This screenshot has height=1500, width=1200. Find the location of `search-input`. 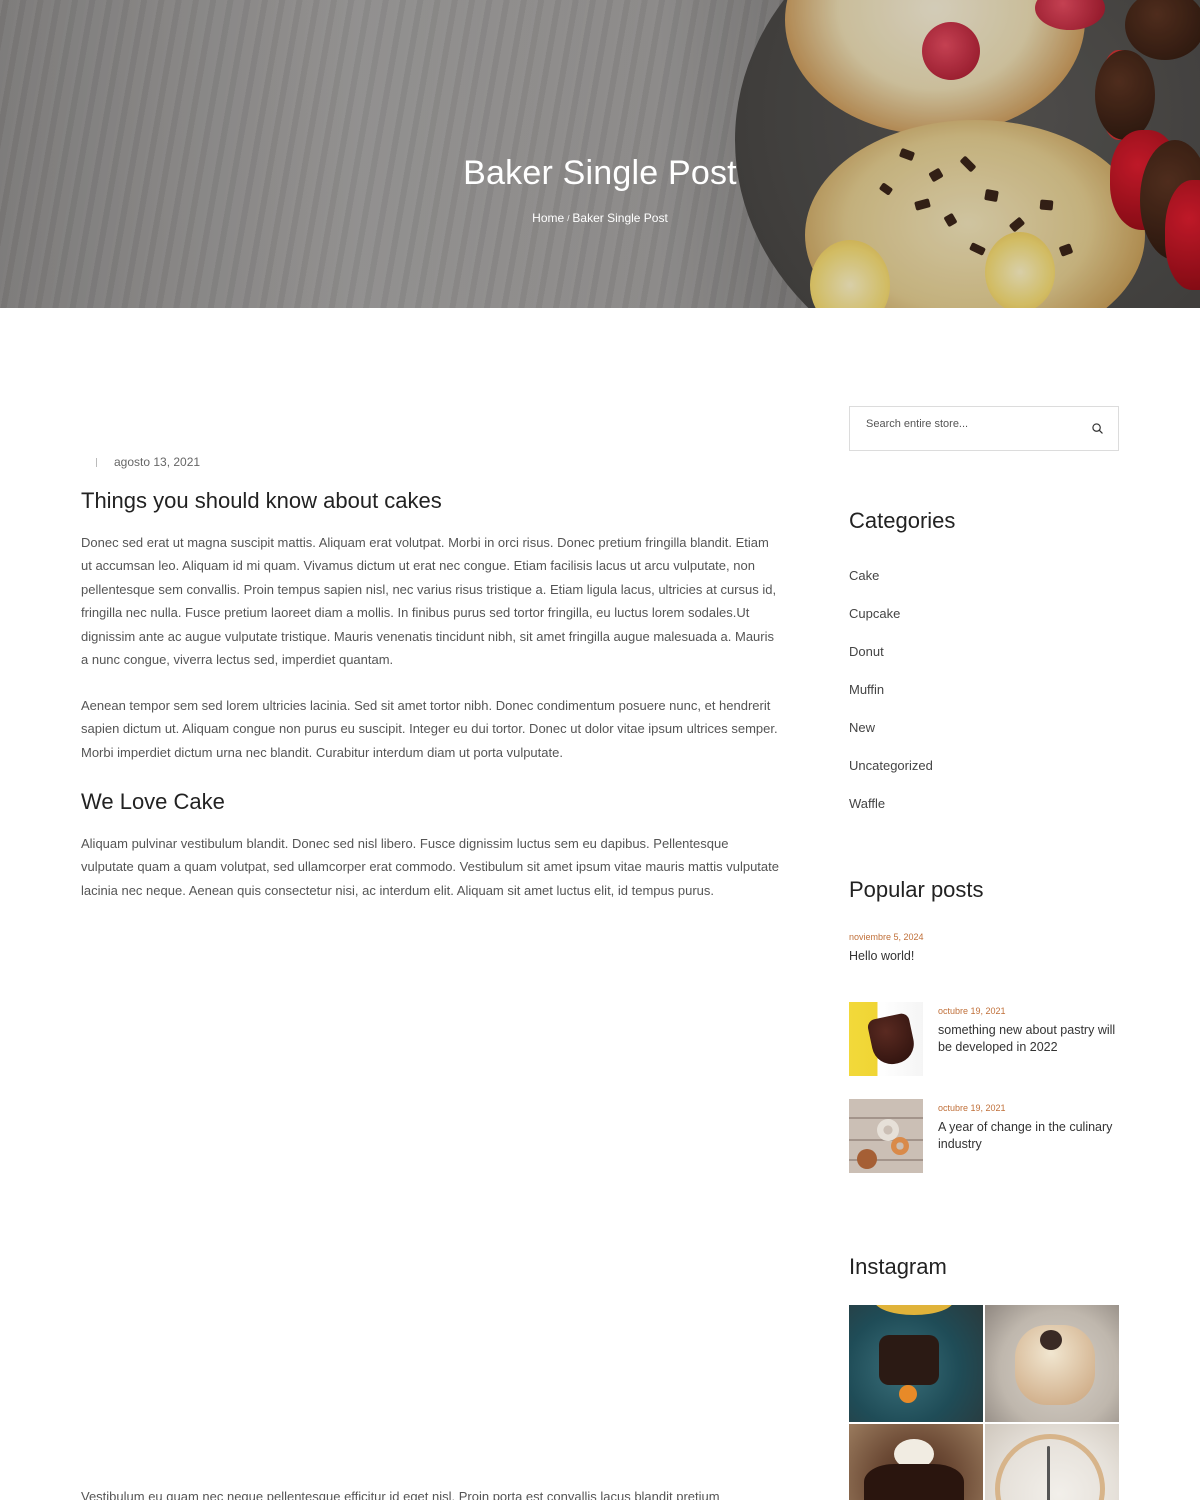

search-input is located at coordinates (964, 424).